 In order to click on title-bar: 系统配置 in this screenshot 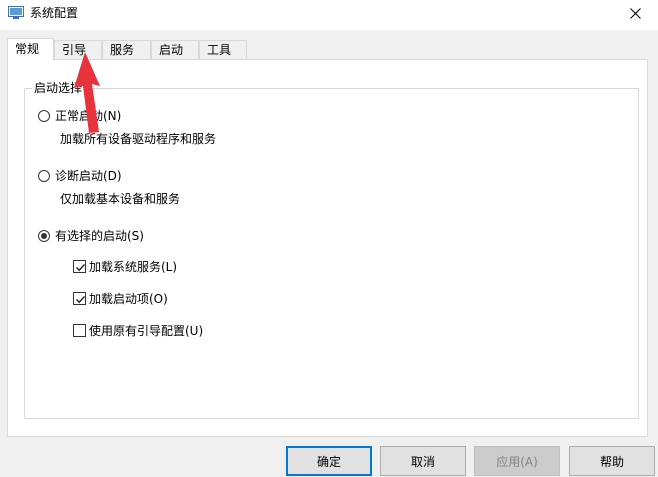, I will do `click(329, 15)`.